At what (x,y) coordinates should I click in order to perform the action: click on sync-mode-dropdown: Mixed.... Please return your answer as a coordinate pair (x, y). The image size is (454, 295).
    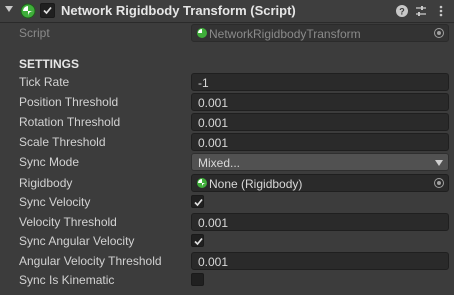
    Looking at the image, I should click on (320, 162).